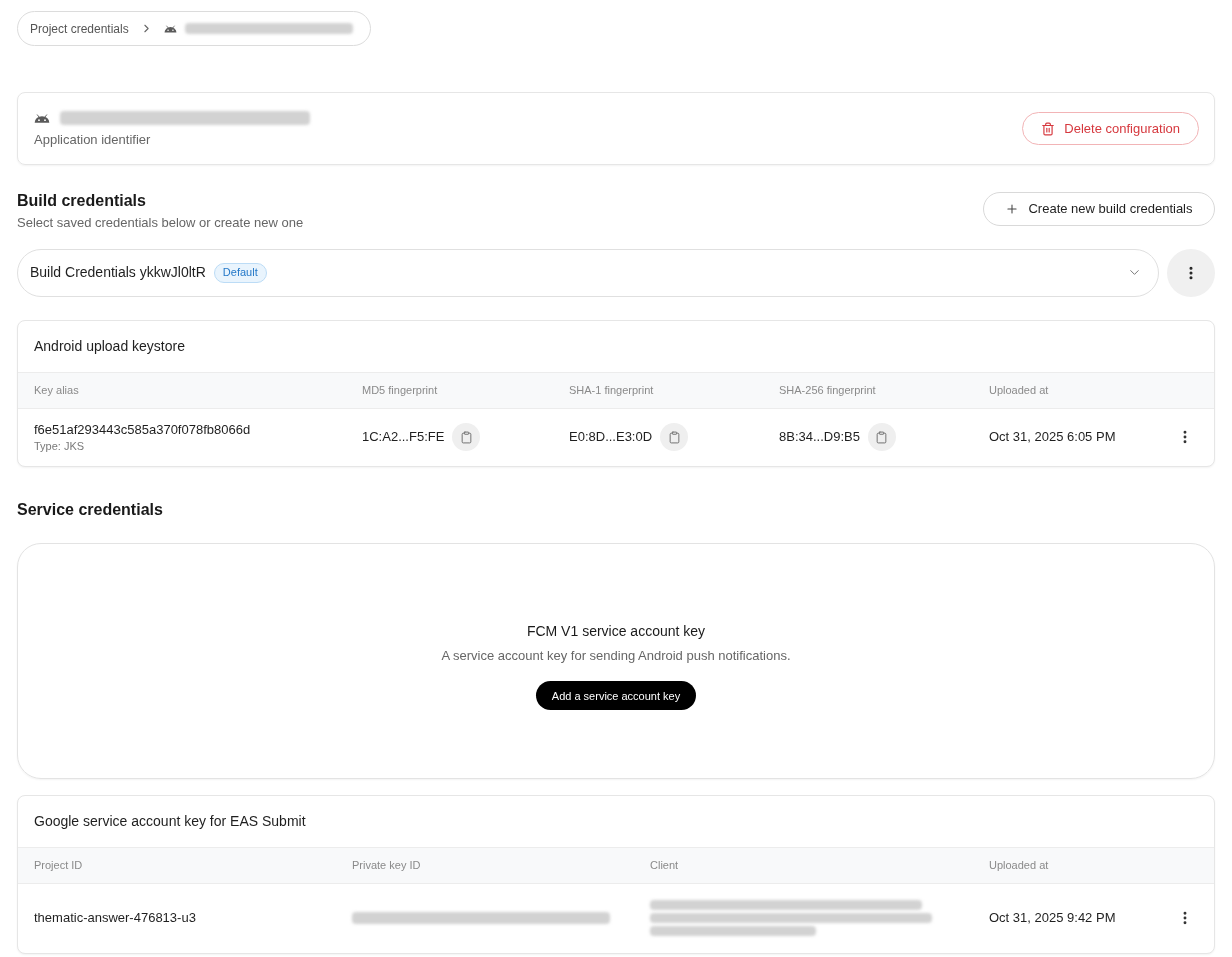  What do you see at coordinates (59, 865) in the screenshot?
I see `column-header: Project ID` at bounding box center [59, 865].